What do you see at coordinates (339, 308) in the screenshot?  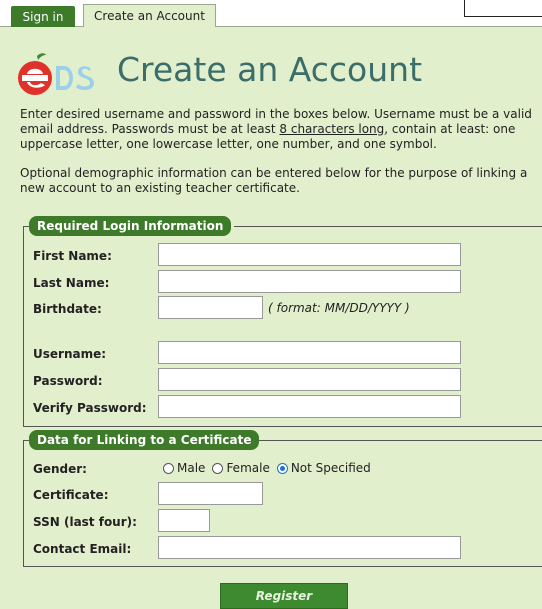 I see `birthdate-format-hint: ( format: MM/DD/YYYY )` at bounding box center [339, 308].